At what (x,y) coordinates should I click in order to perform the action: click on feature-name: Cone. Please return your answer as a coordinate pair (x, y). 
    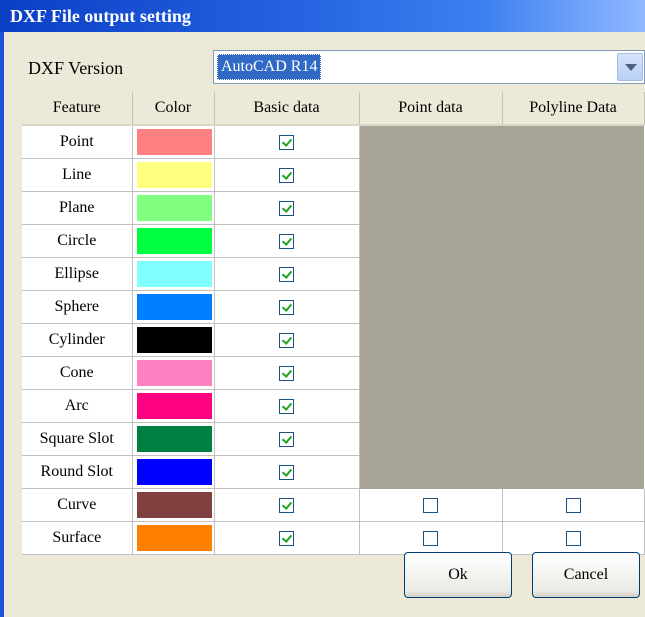
    Looking at the image, I should click on (77, 373).